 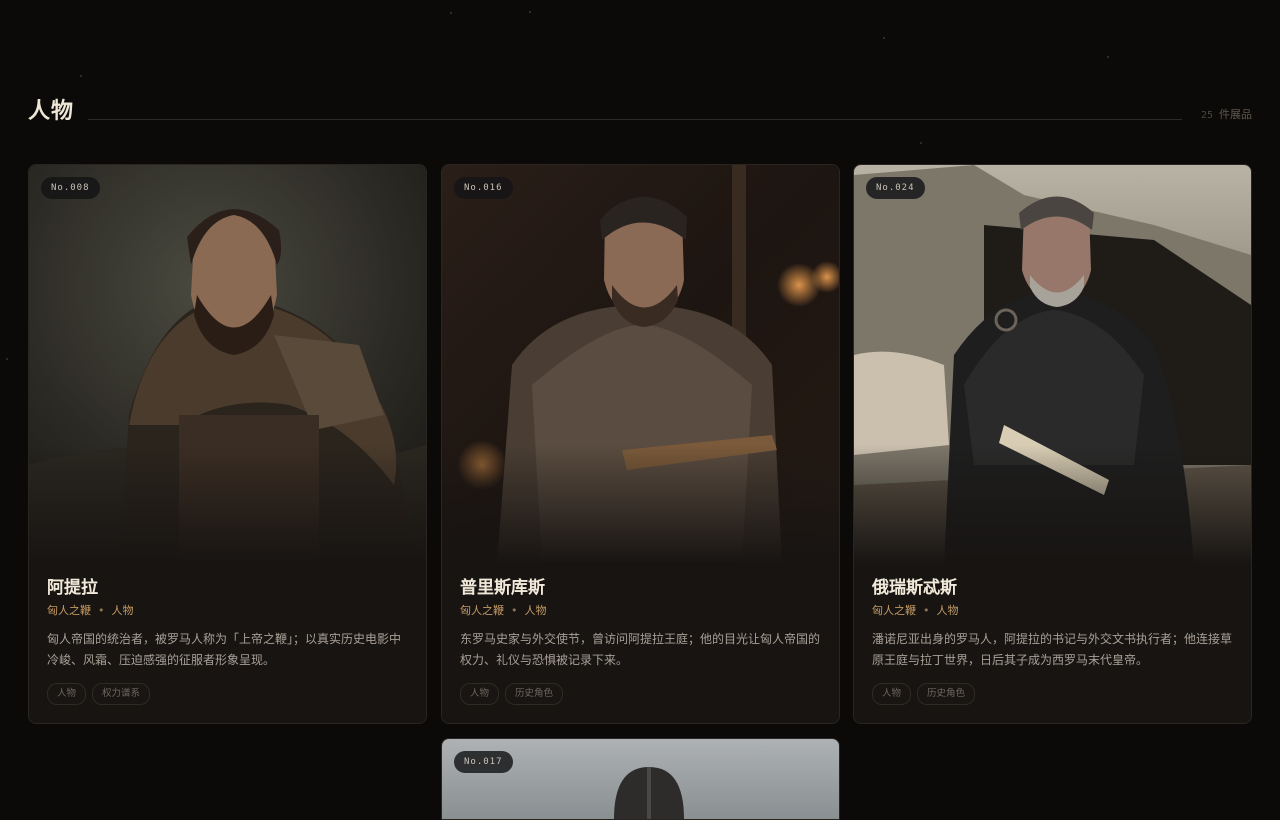 What do you see at coordinates (640, 779) in the screenshot?
I see `exhibit-card-no017: No.017` at bounding box center [640, 779].